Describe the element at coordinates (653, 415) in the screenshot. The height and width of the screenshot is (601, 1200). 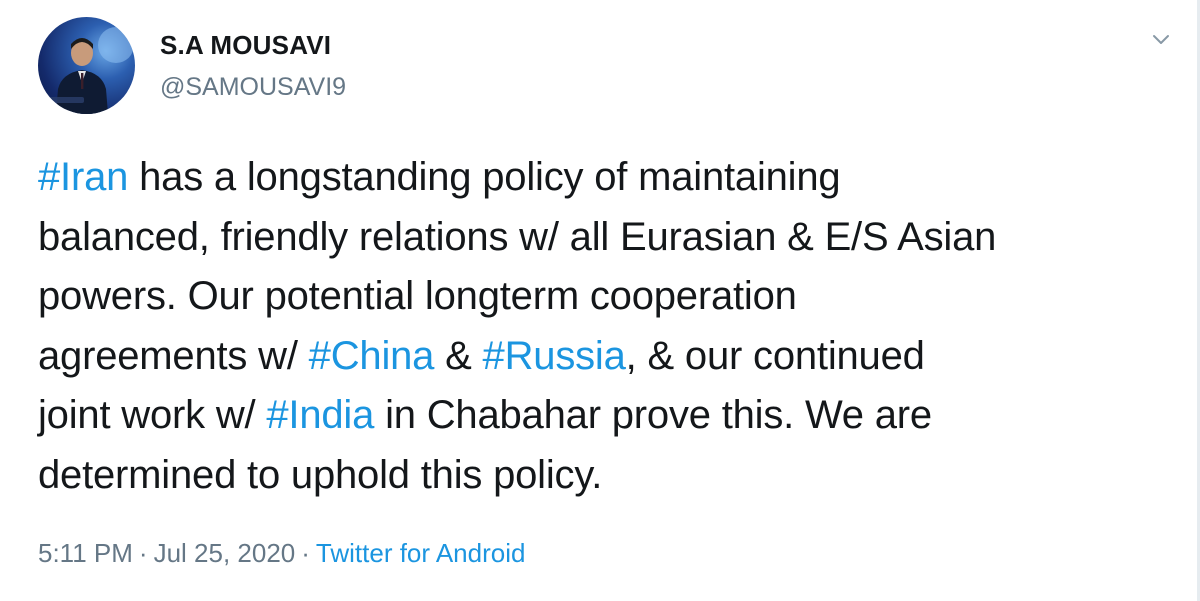
I see `tweet-text-segment: in Chabahar prove this. We are` at that location.